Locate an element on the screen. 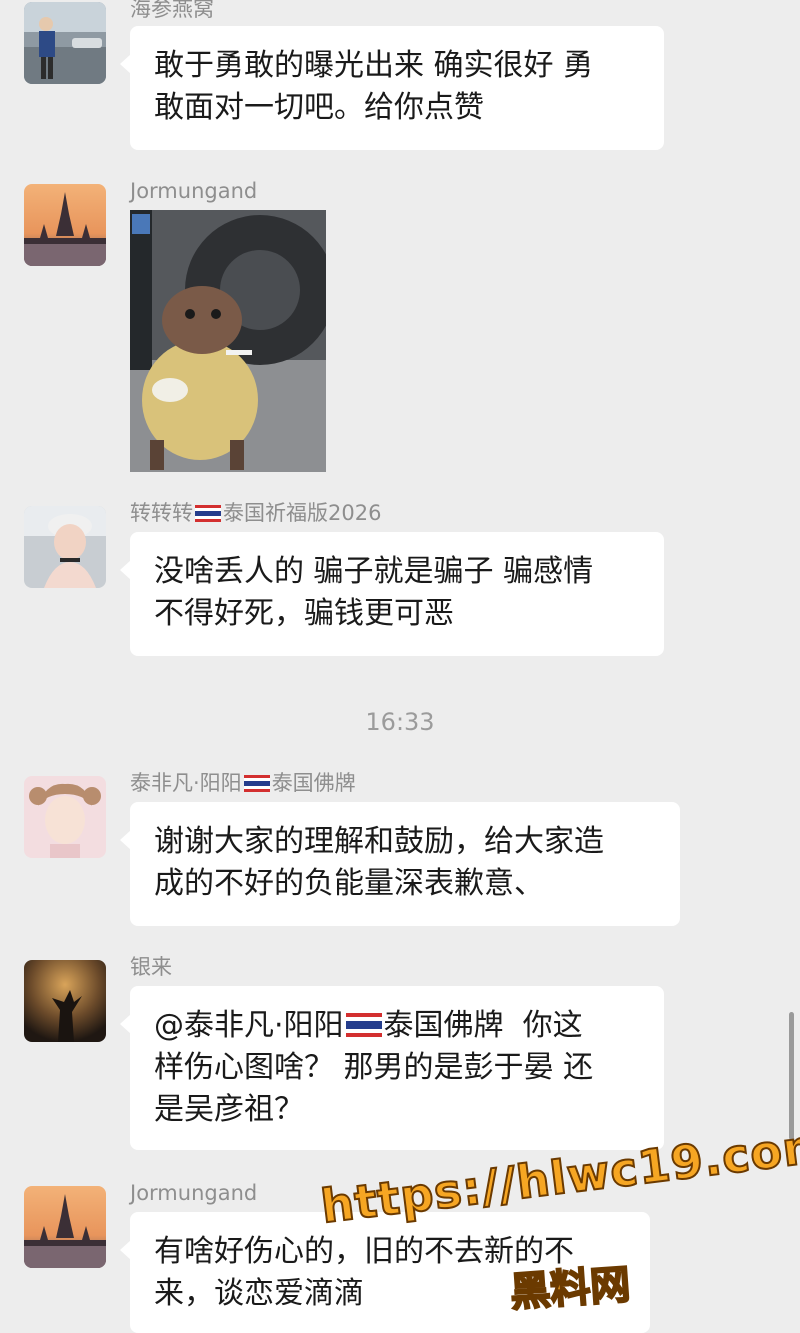  message-bubble: 谢谢大家的理解和鼓励，给大家造 成的不好的负能量深表歉意、 is located at coordinates (400, 864).